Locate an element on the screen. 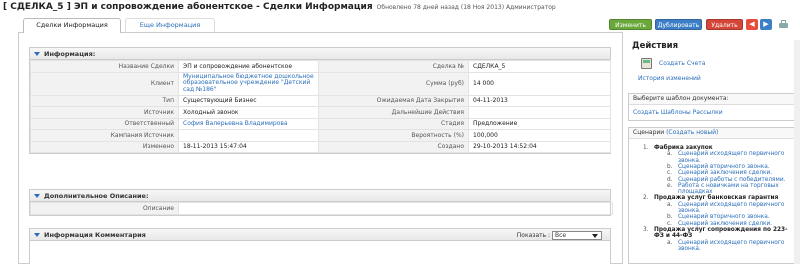 This screenshot has width=800, height=264. field-label: Вероятность (%) is located at coordinates (393, 135).